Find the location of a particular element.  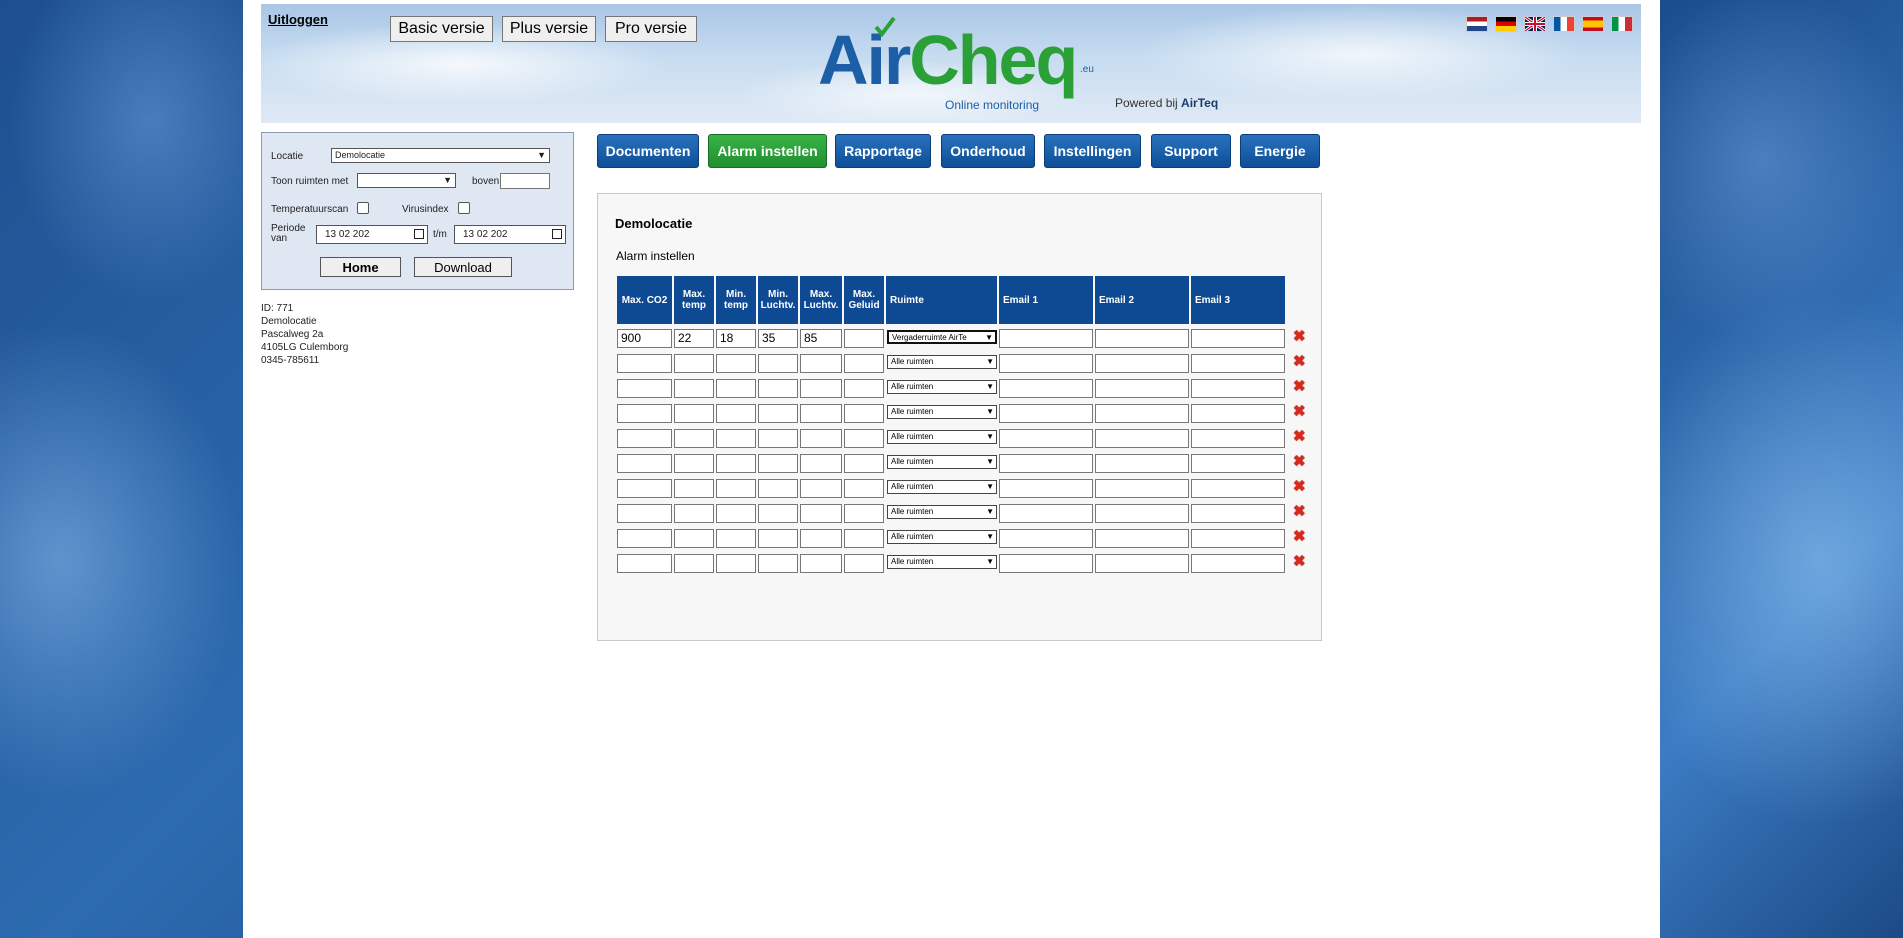

toon-ruimten-select: ▼ is located at coordinates (406, 180).